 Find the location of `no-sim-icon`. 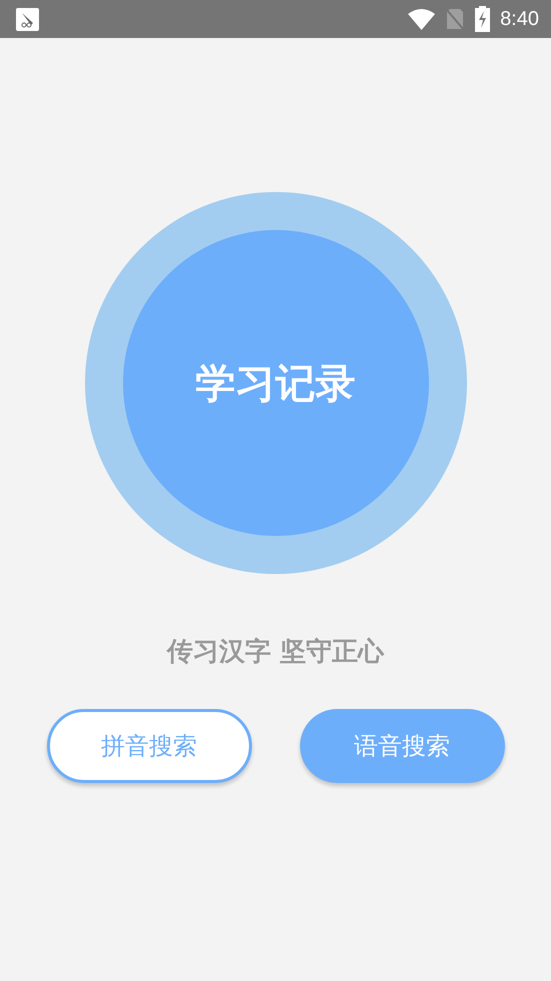

no-sim-icon is located at coordinates (455, 19).